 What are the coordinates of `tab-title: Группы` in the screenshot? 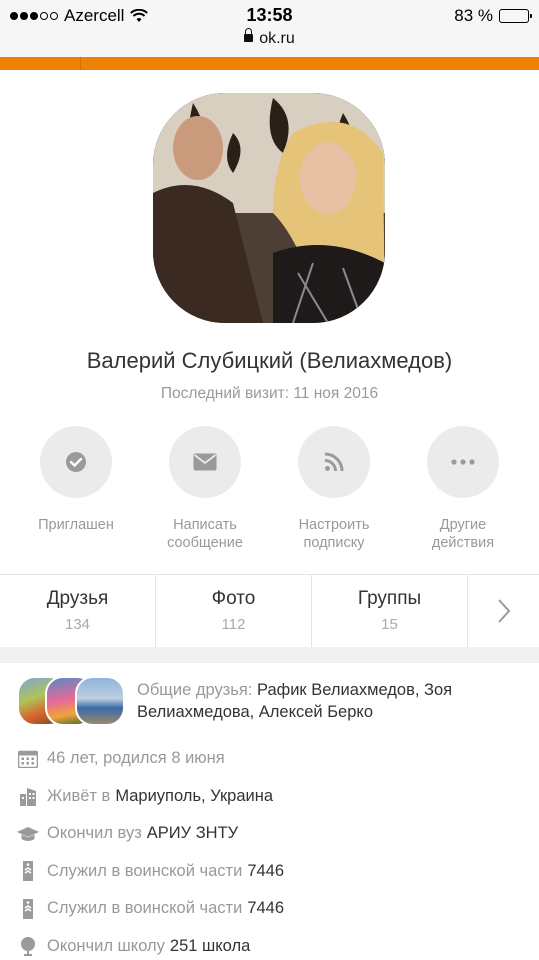 It's located at (389, 598).